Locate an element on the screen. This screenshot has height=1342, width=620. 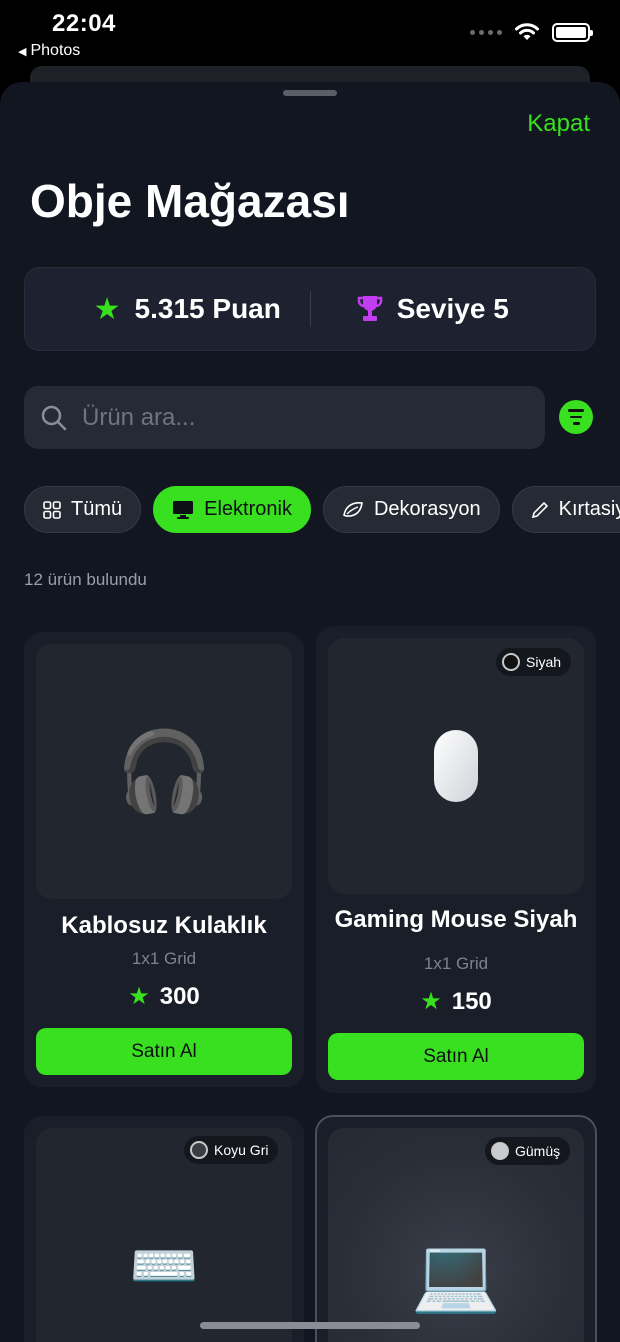
chip-label: Tümü is located at coordinates (97, 509).